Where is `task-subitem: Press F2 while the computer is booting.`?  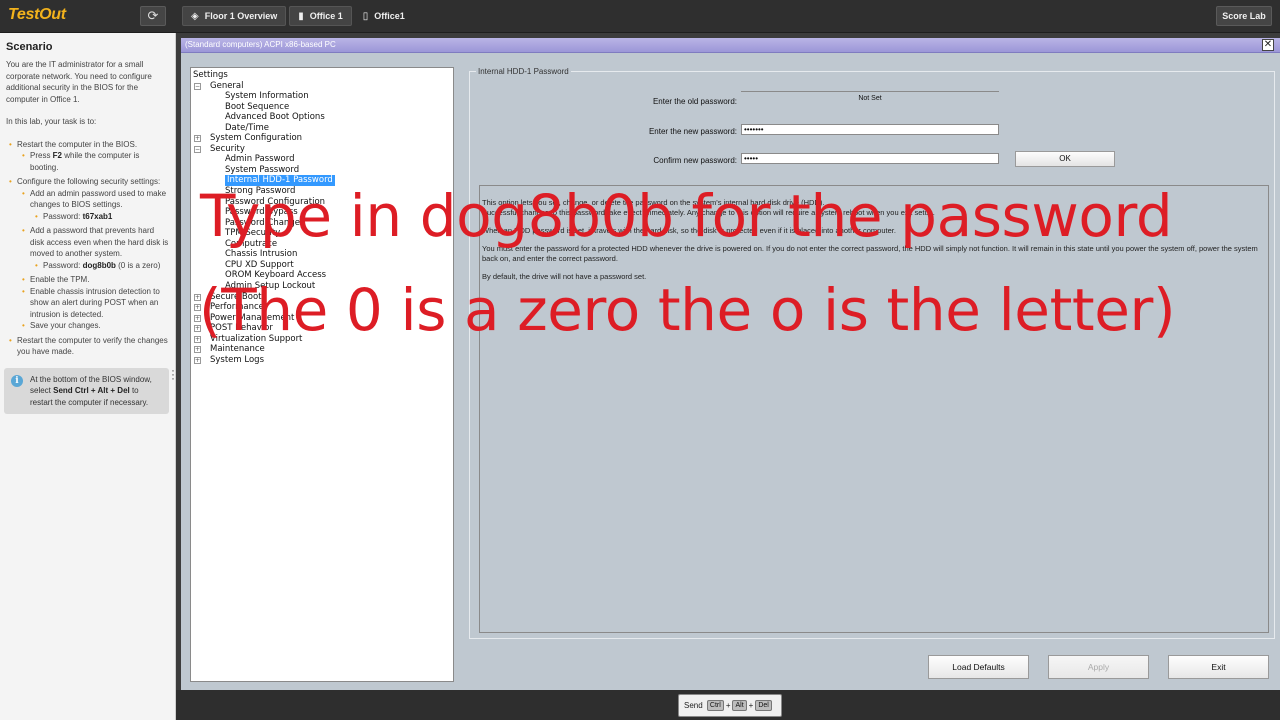
task-subitem: Press F2 while the computer is booting. is located at coordinates (93, 161).